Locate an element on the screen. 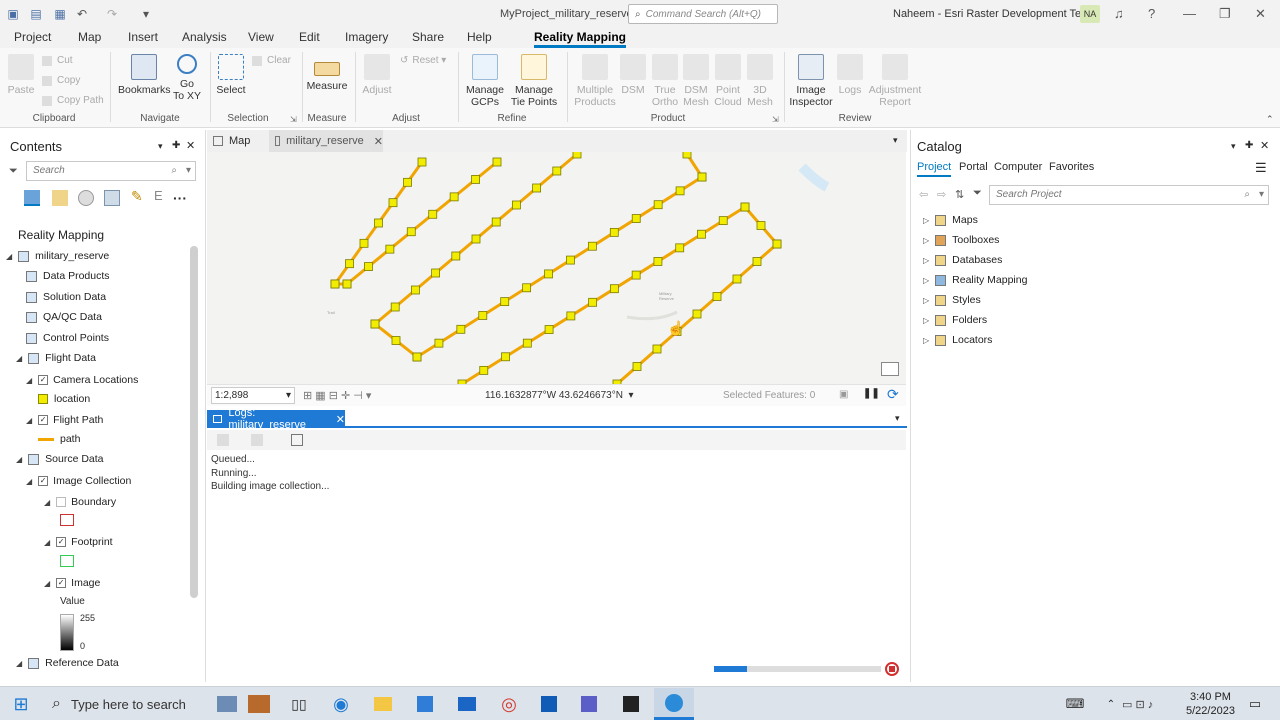  database-icon is located at coordinates (86, 198).